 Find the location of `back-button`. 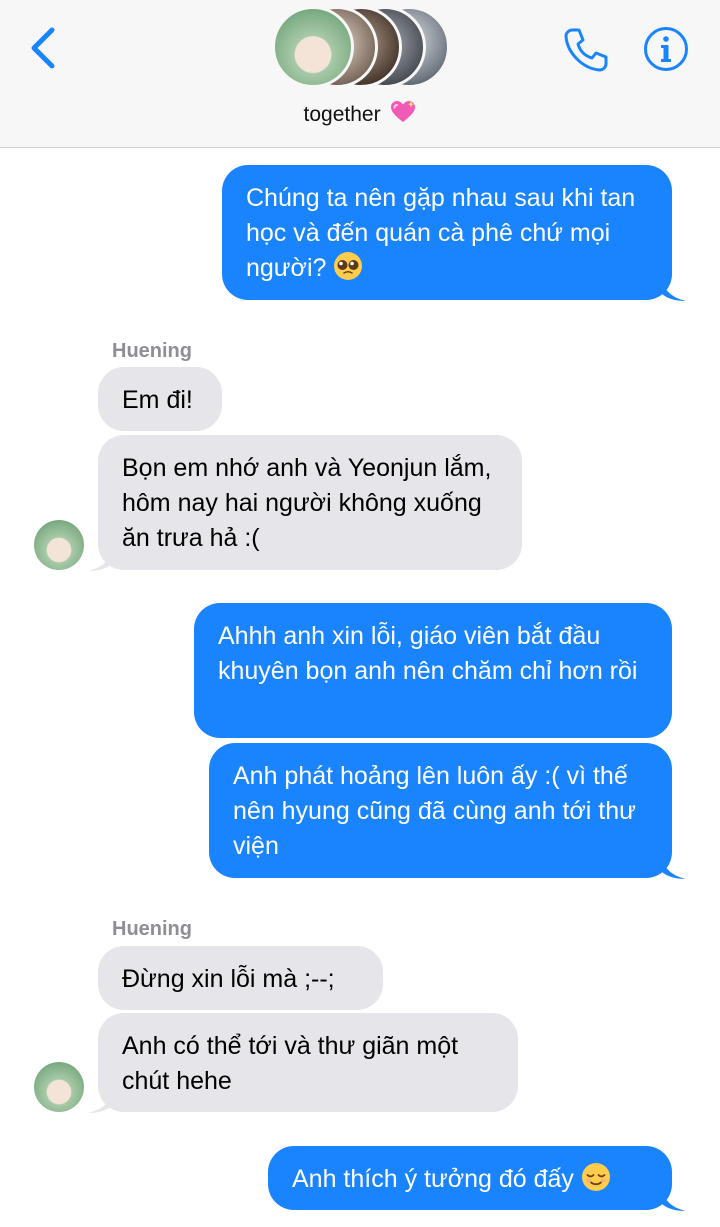

back-button is located at coordinates (46, 49).